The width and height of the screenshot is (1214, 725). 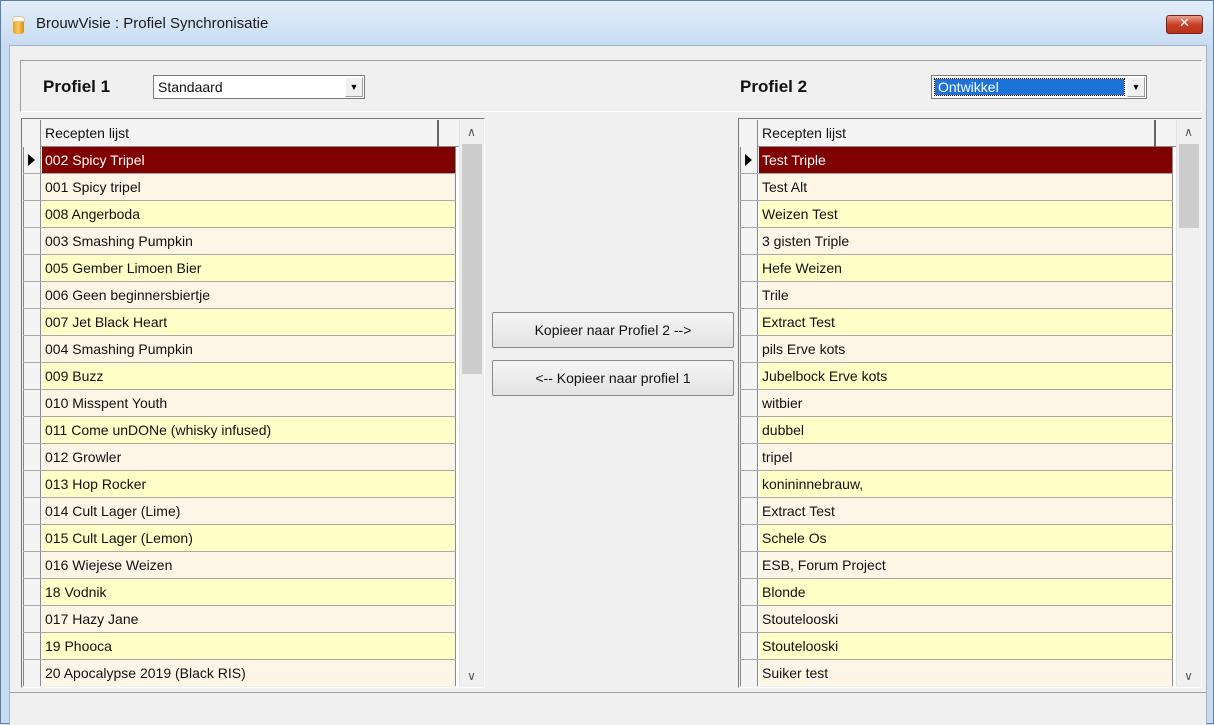 I want to click on scroll-thumb, so click(x=472, y=259).